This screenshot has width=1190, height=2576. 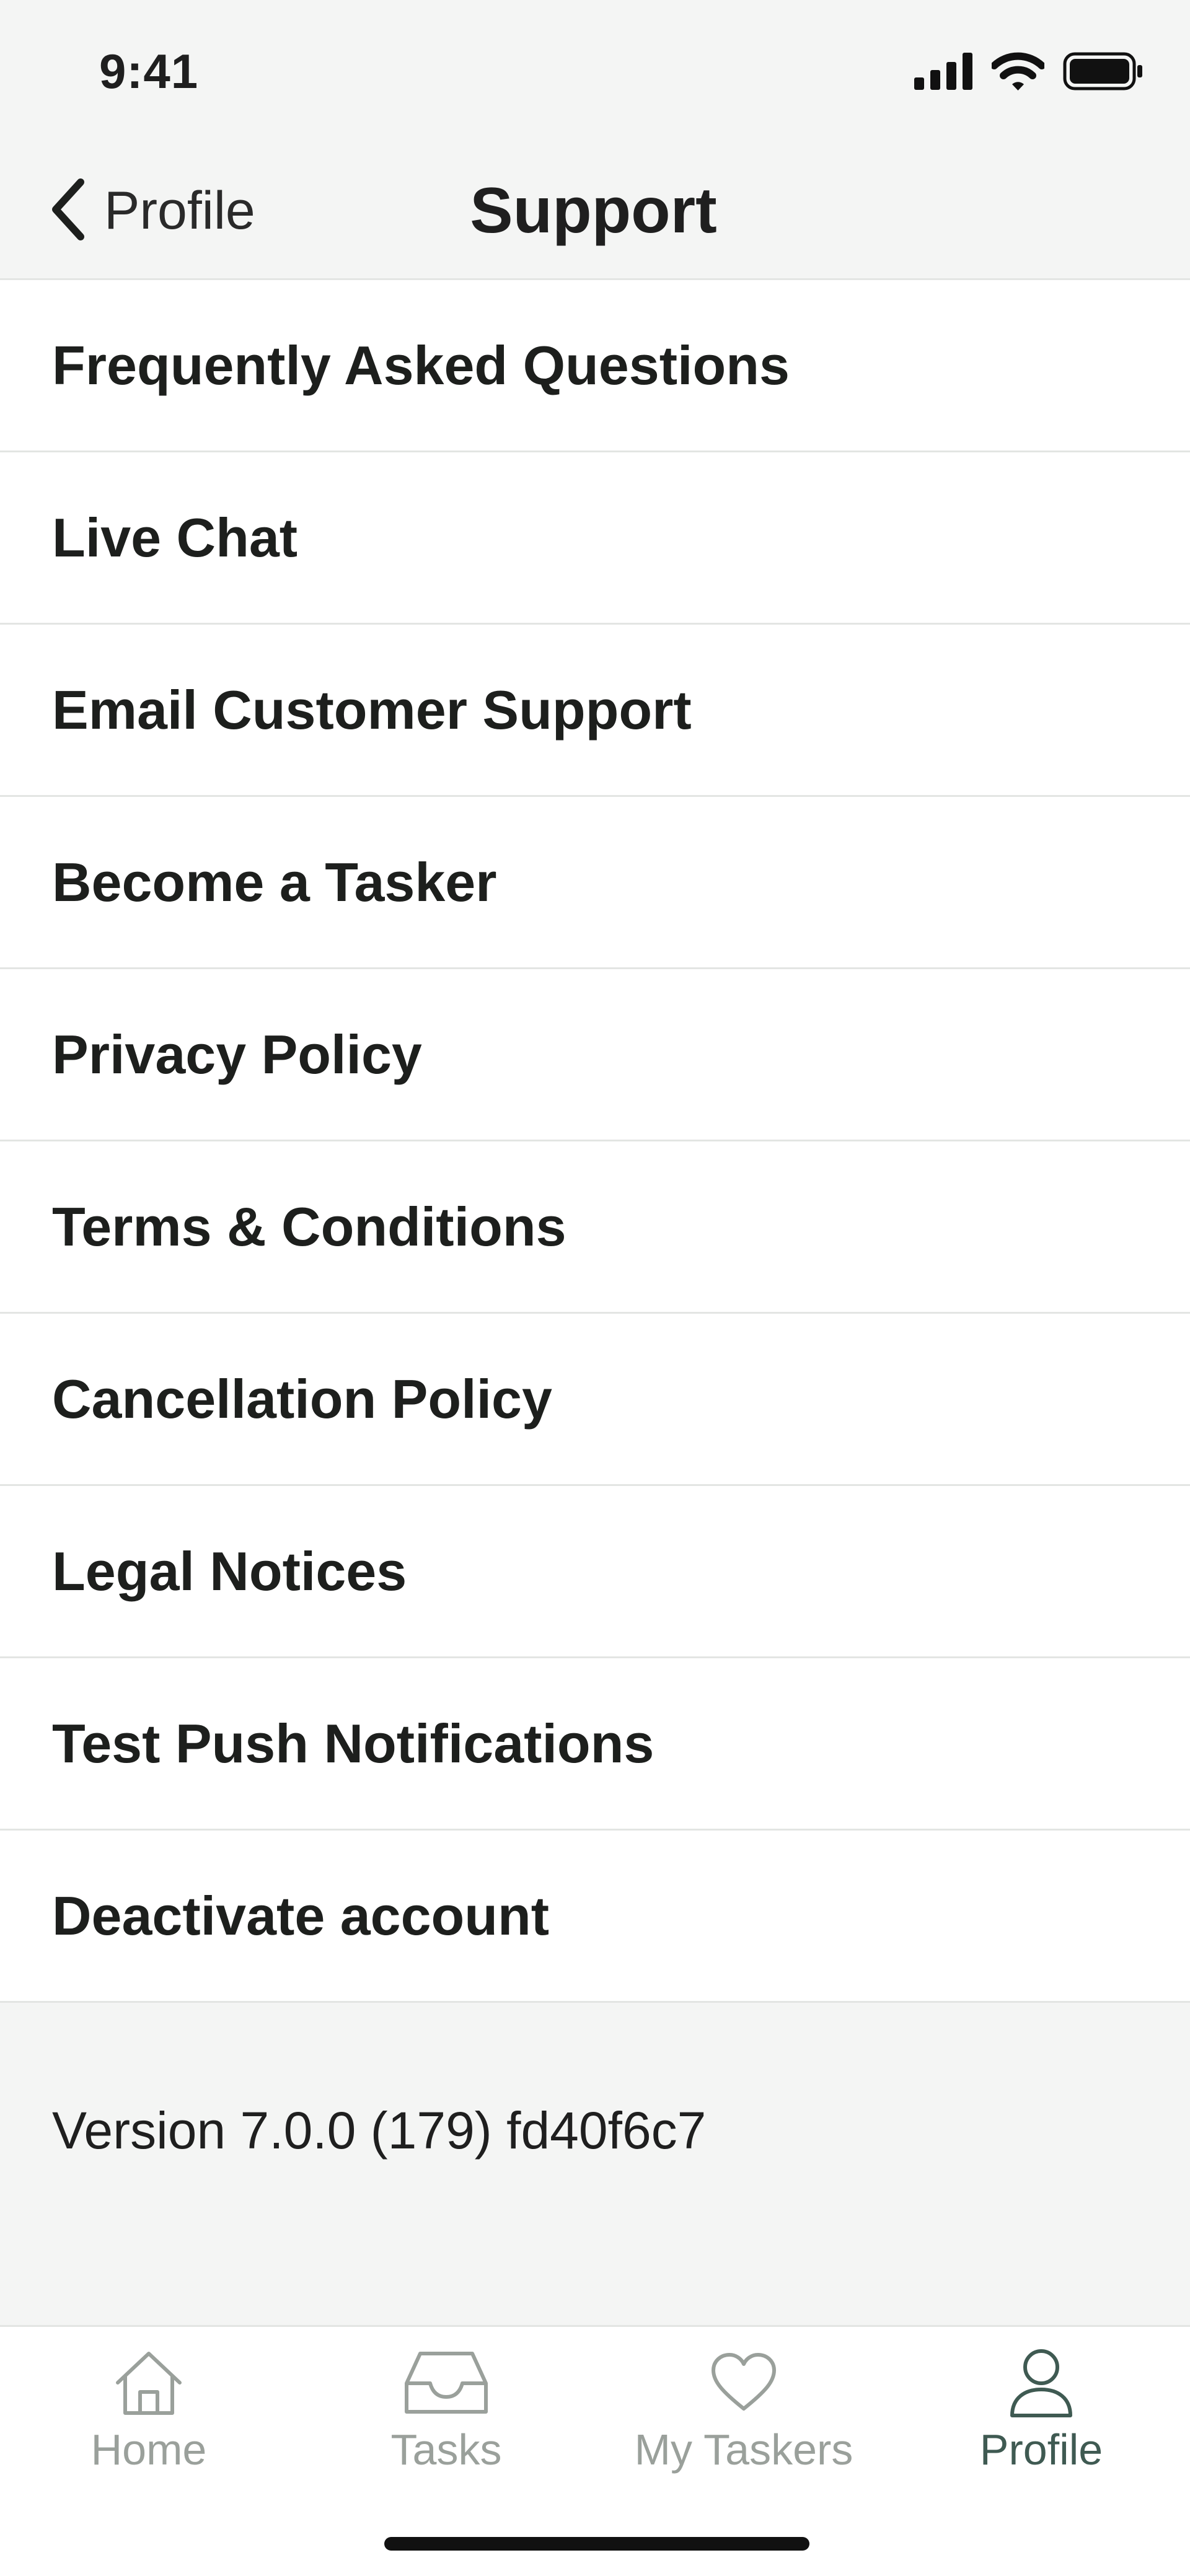 I want to click on menu-item-faq: Frequently Asked Questions, so click(x=595, y=366).